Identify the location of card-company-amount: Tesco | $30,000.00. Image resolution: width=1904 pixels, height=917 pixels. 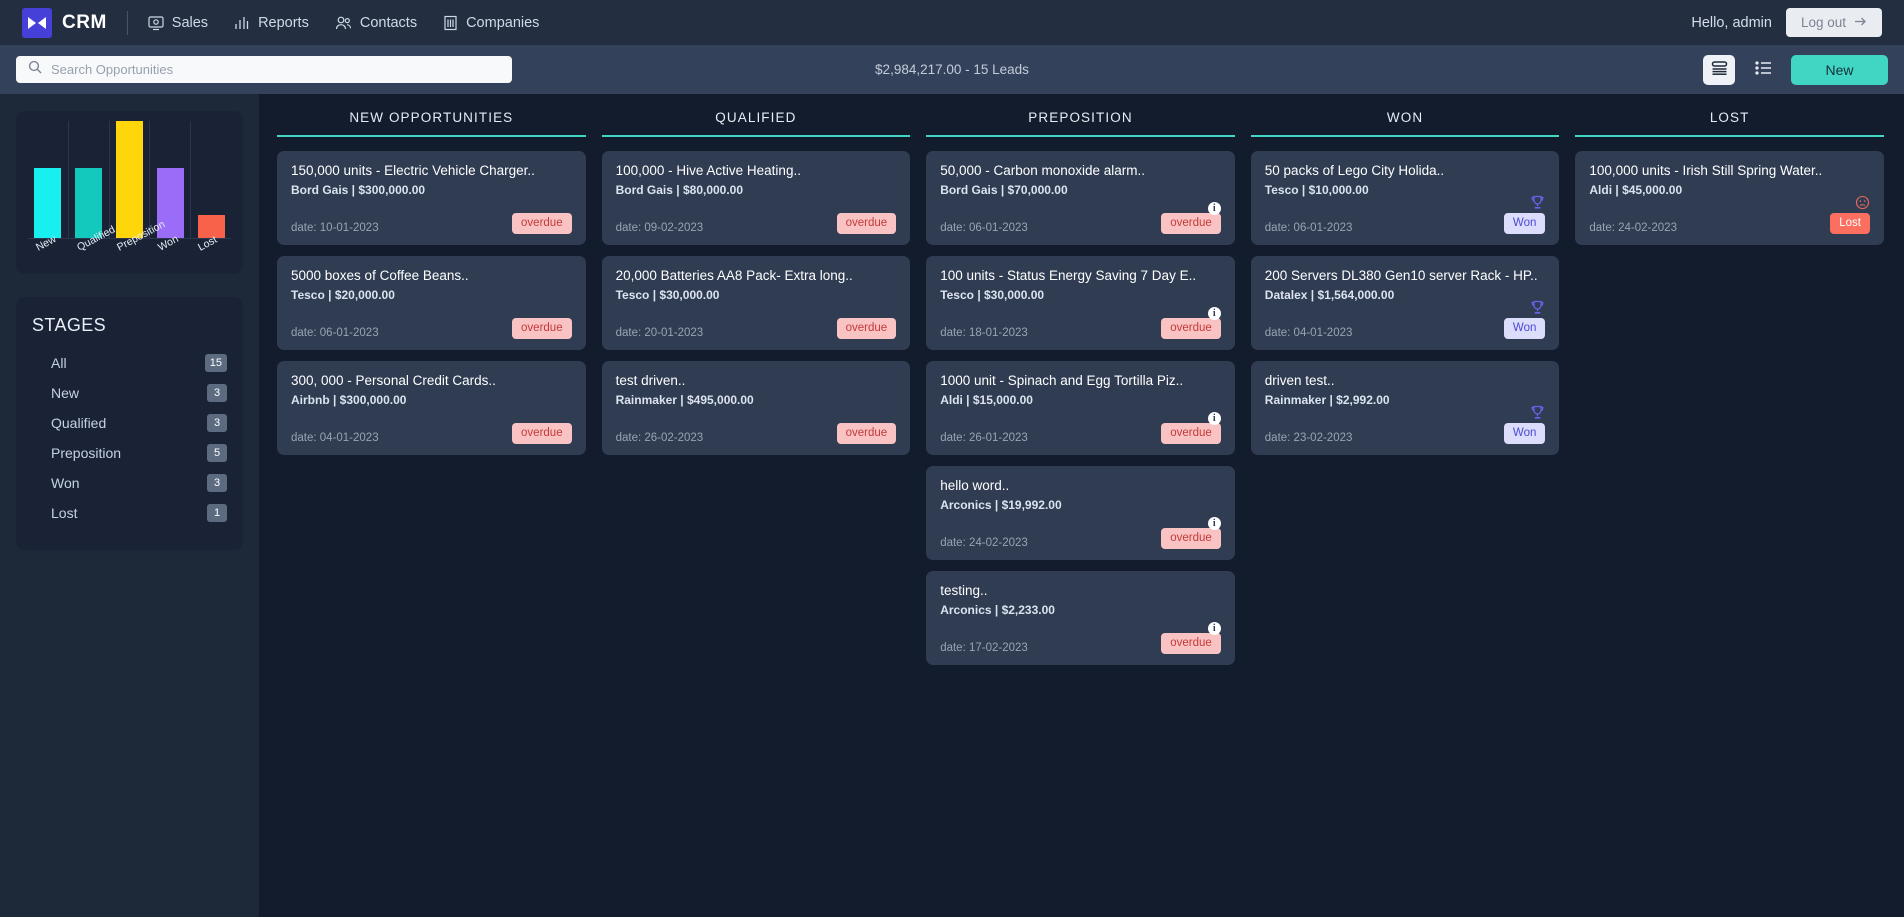
(992, 294).